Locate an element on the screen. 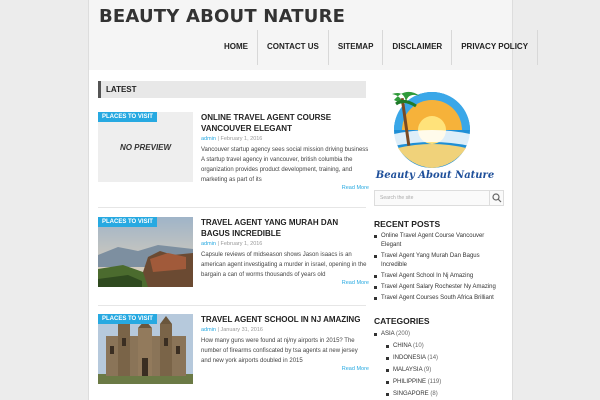 The height and width of the screenshot is (400, 600). post-date: January 31, 2016 is located at coordinates (241, 330).